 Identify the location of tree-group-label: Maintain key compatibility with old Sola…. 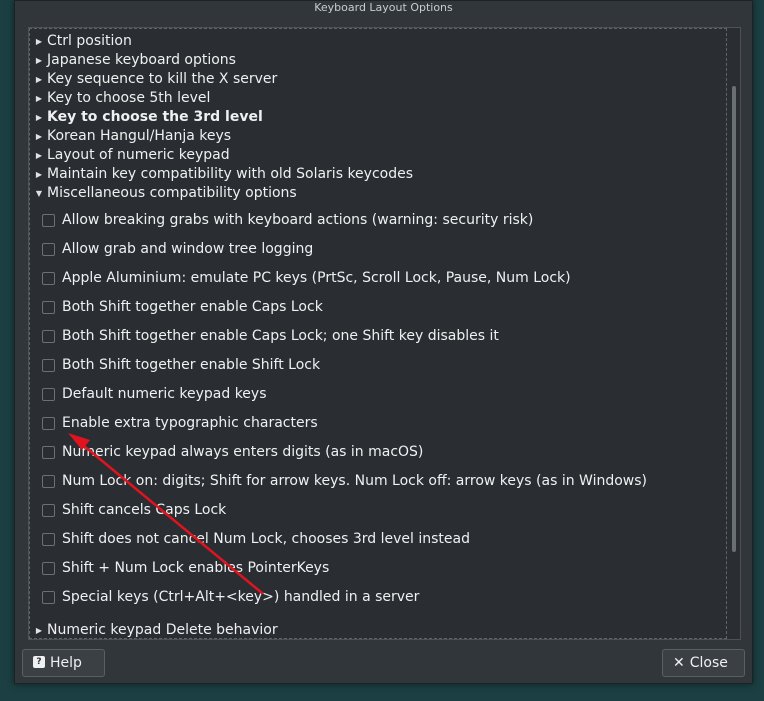
(230, 174).